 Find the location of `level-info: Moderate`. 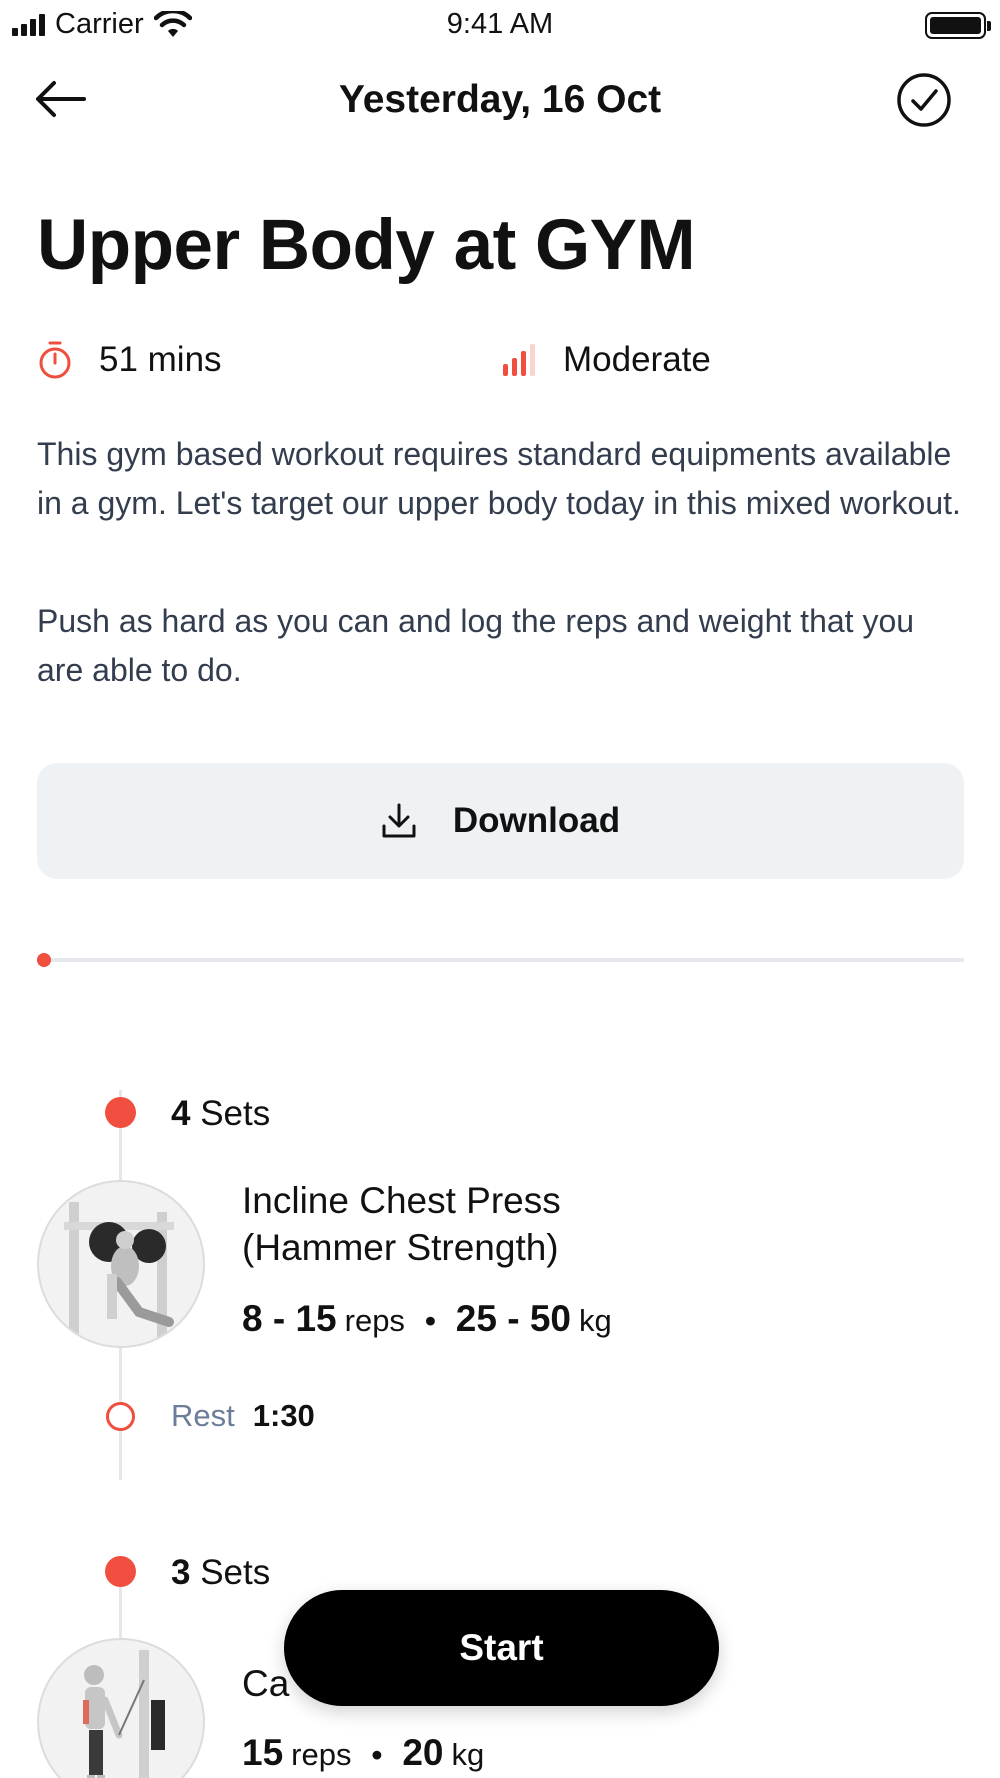

level-info: Moderate is located at coordinates (606, 360).